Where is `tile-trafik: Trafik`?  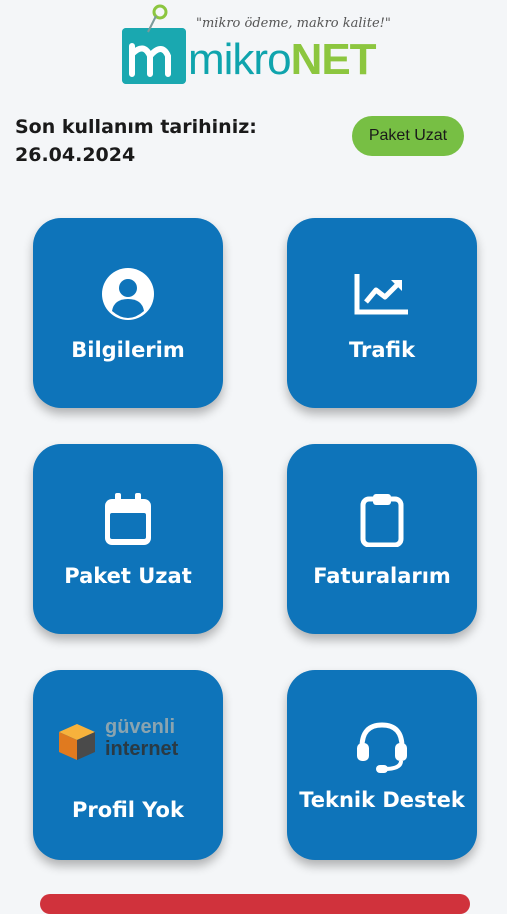
tile-trafik: Trafik is located at coordinates (382, 313).